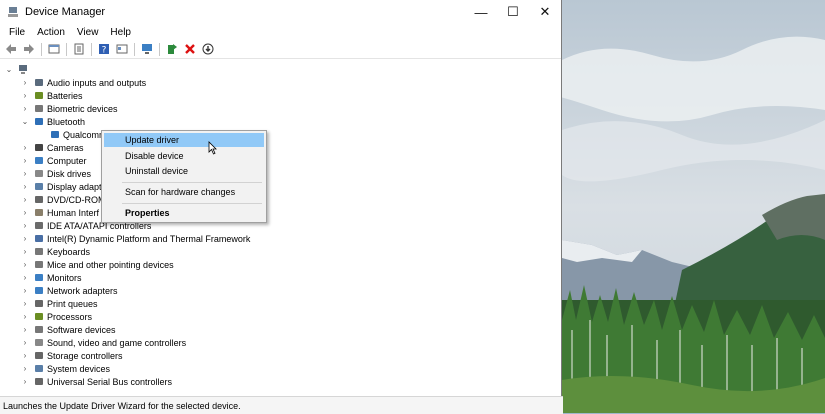 Image resolution: width=825 pixels, height=414 pixels. Describe the element at coordinates (120, 32) in the screenshot. I see `menu-help: Help` at that location.